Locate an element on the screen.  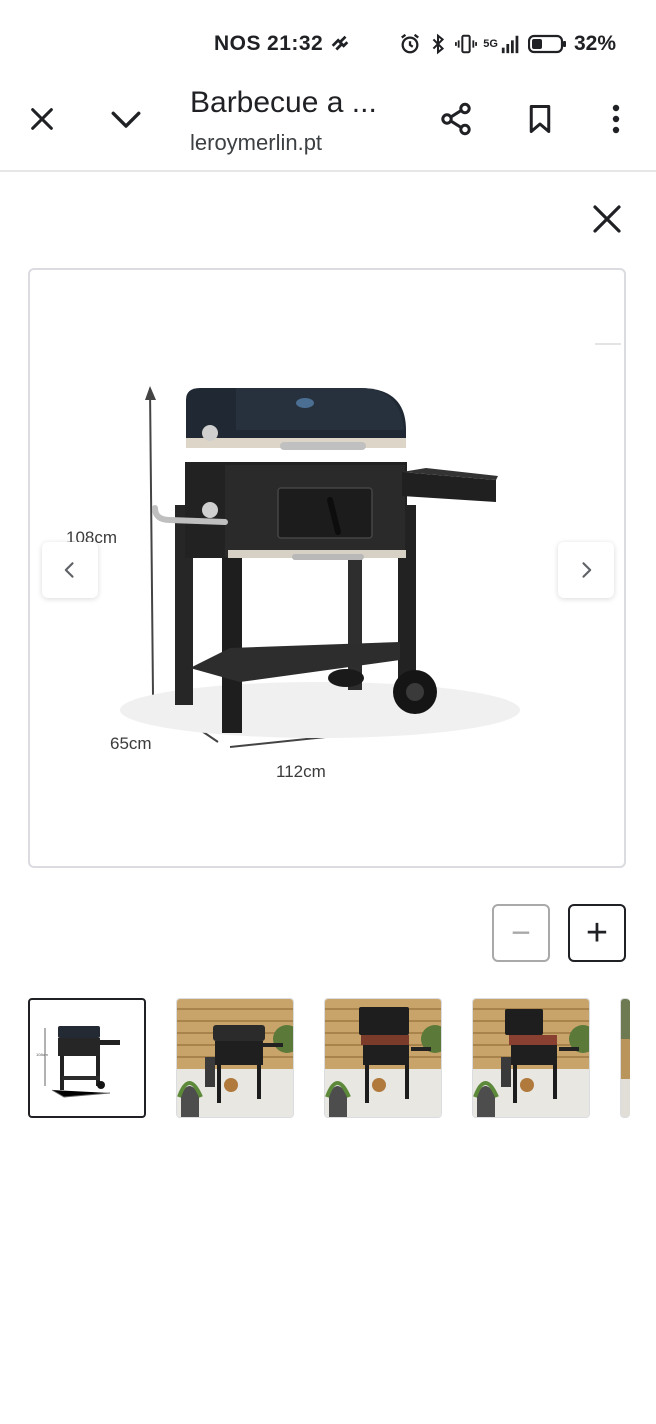
status-right: 5G 32% is located at coordinates (507, 44).